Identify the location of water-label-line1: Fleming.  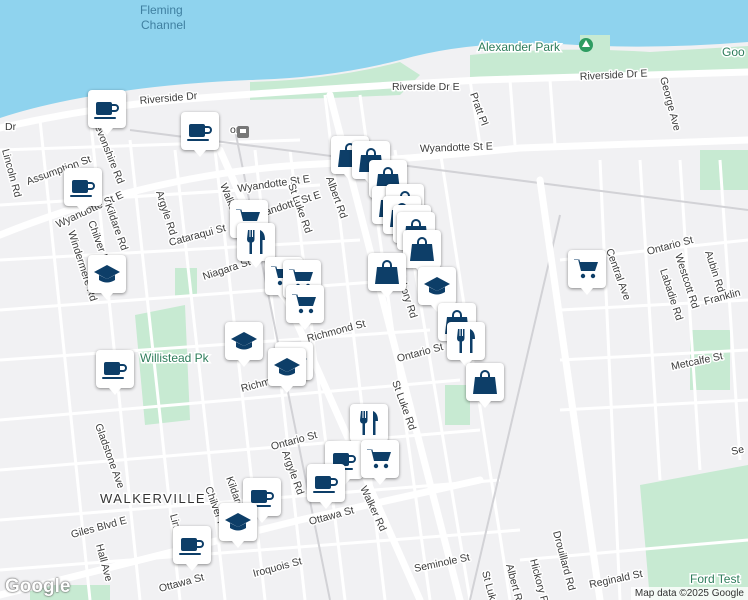
(161, 10).